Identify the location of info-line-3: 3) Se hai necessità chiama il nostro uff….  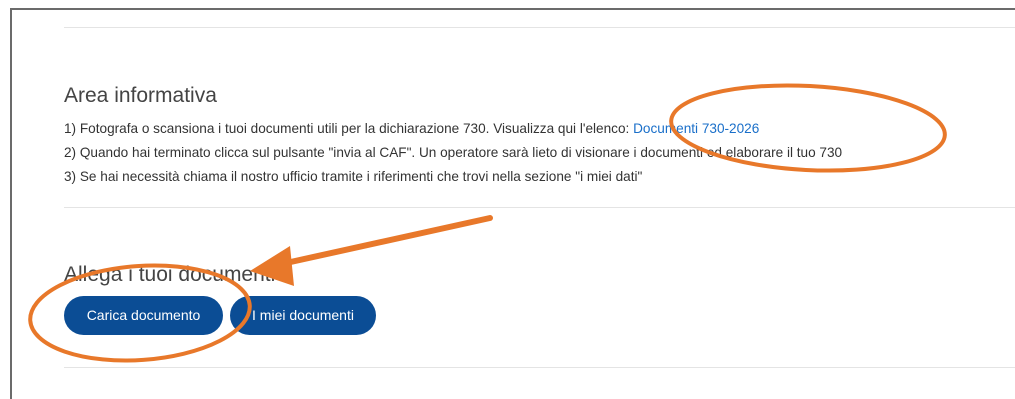
(353, 176).